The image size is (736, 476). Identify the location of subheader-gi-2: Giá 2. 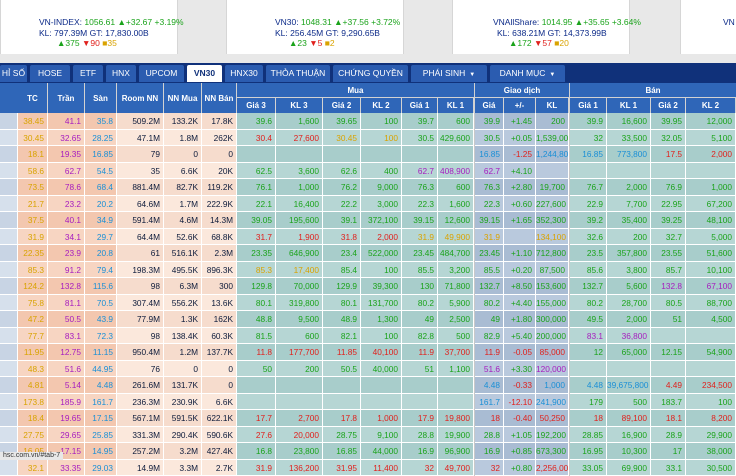
(668, 105).